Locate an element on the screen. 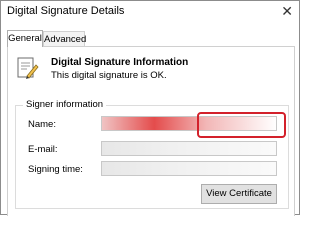 The height and width of the screenshot is (240, 320). email-label: E-mail: is located at coordinates (43, 149).